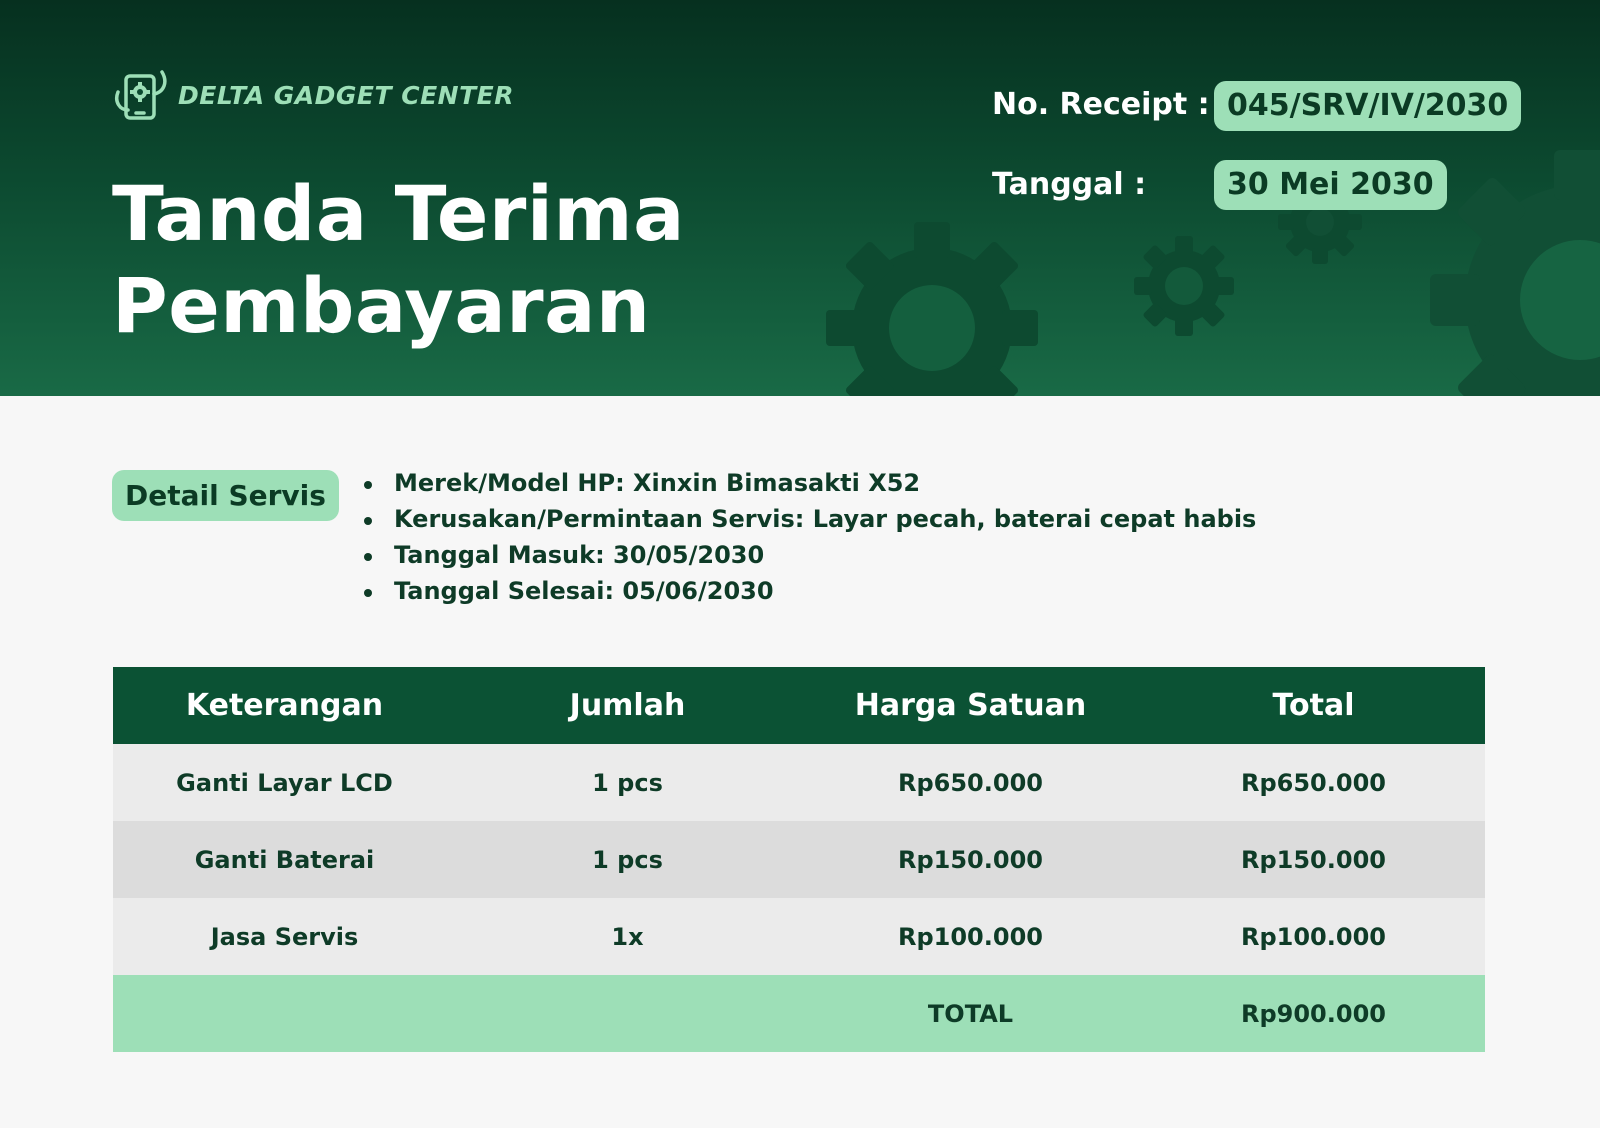  What do you see at coordinates (809, 483) in the screenshot?
I see `detail-item-model: Merek/Model HP: Xinxin Bimasakti X52` at bounding box center [809, 483].